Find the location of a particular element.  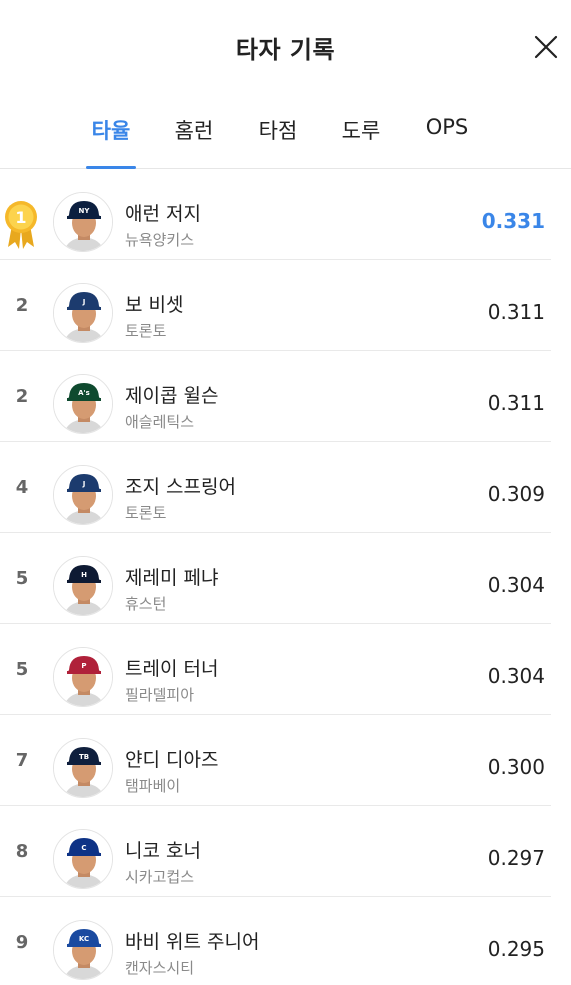

modal-header: 타자 기록 is located at coordinates (285, 47).